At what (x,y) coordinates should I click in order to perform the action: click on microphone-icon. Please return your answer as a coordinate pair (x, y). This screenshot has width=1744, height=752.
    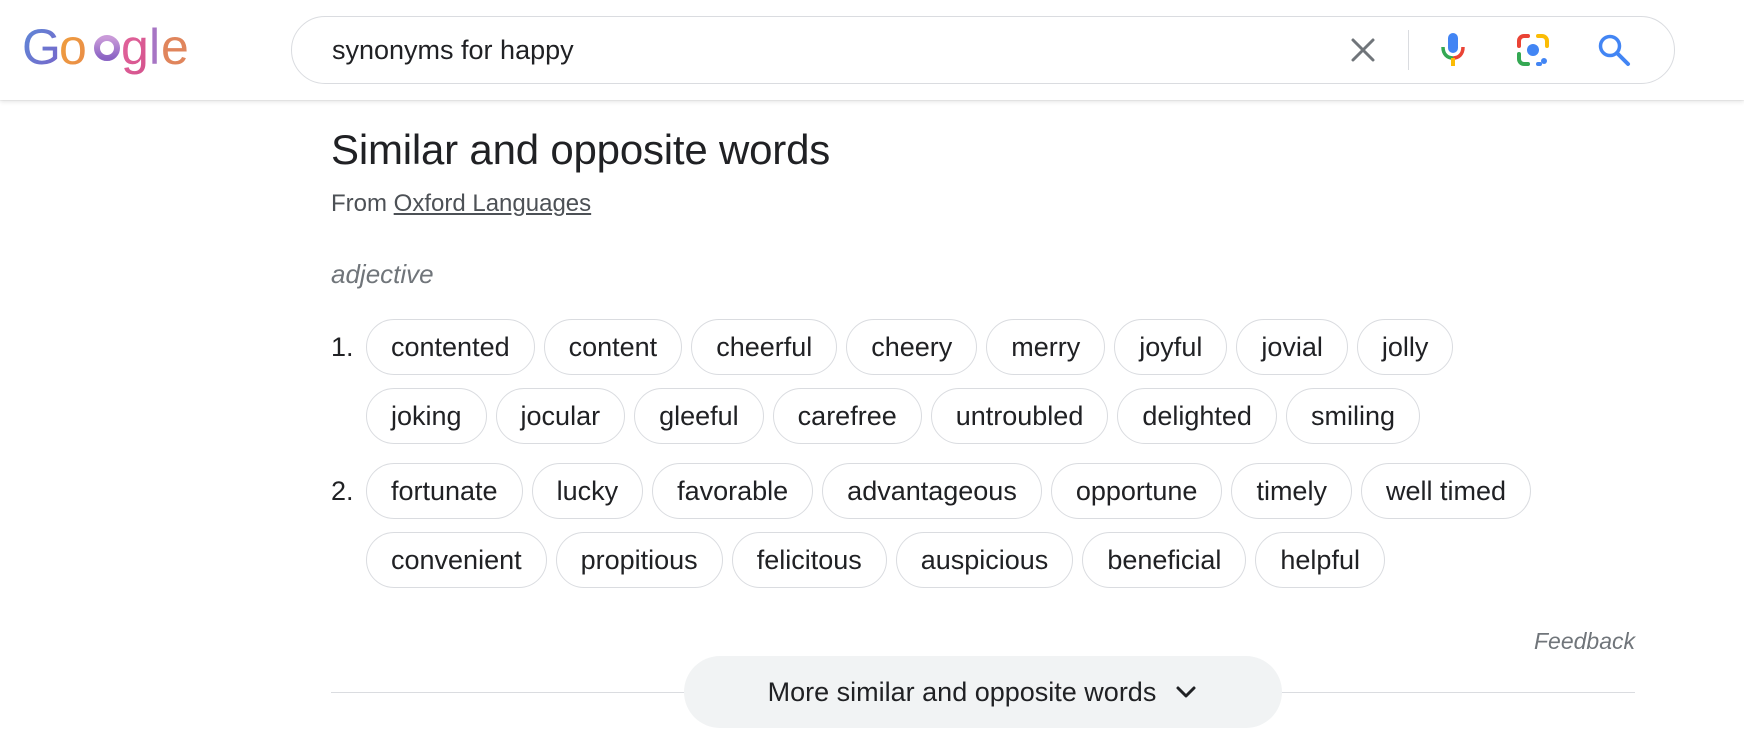
    Looking at the image, I should click on (1453, 49).